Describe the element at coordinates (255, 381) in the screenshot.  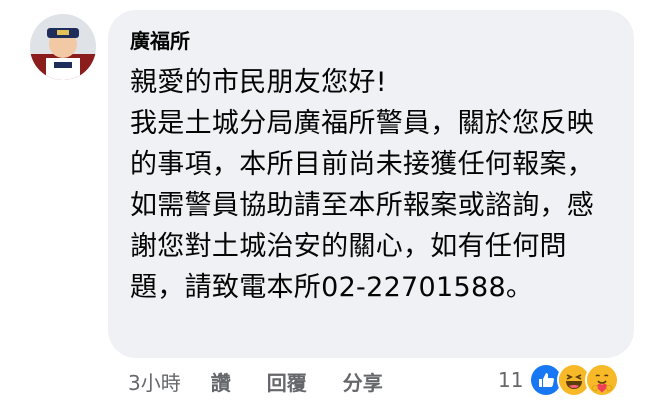
I see `comment-actions: 3小時 讚 回覆 分享` at that location.